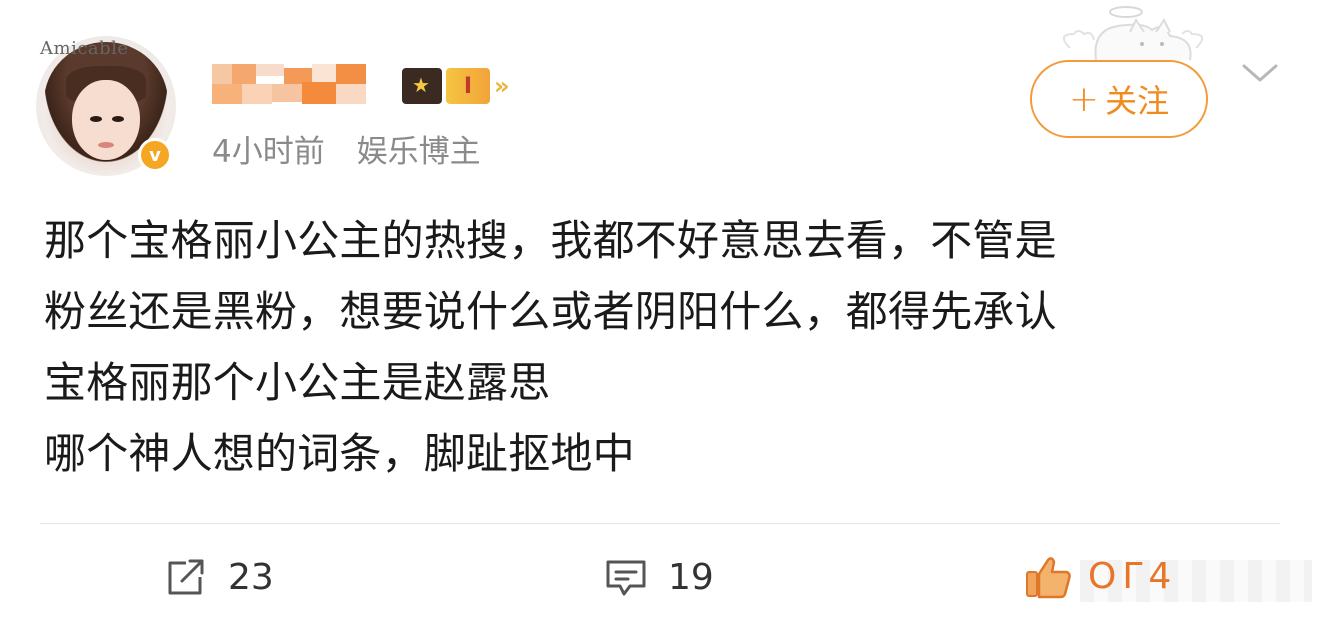 This screenshot has width=1320, height=619. Describe the element at coordinates (298, 85) in the screenshot. I see `username-pixelated` at that location.